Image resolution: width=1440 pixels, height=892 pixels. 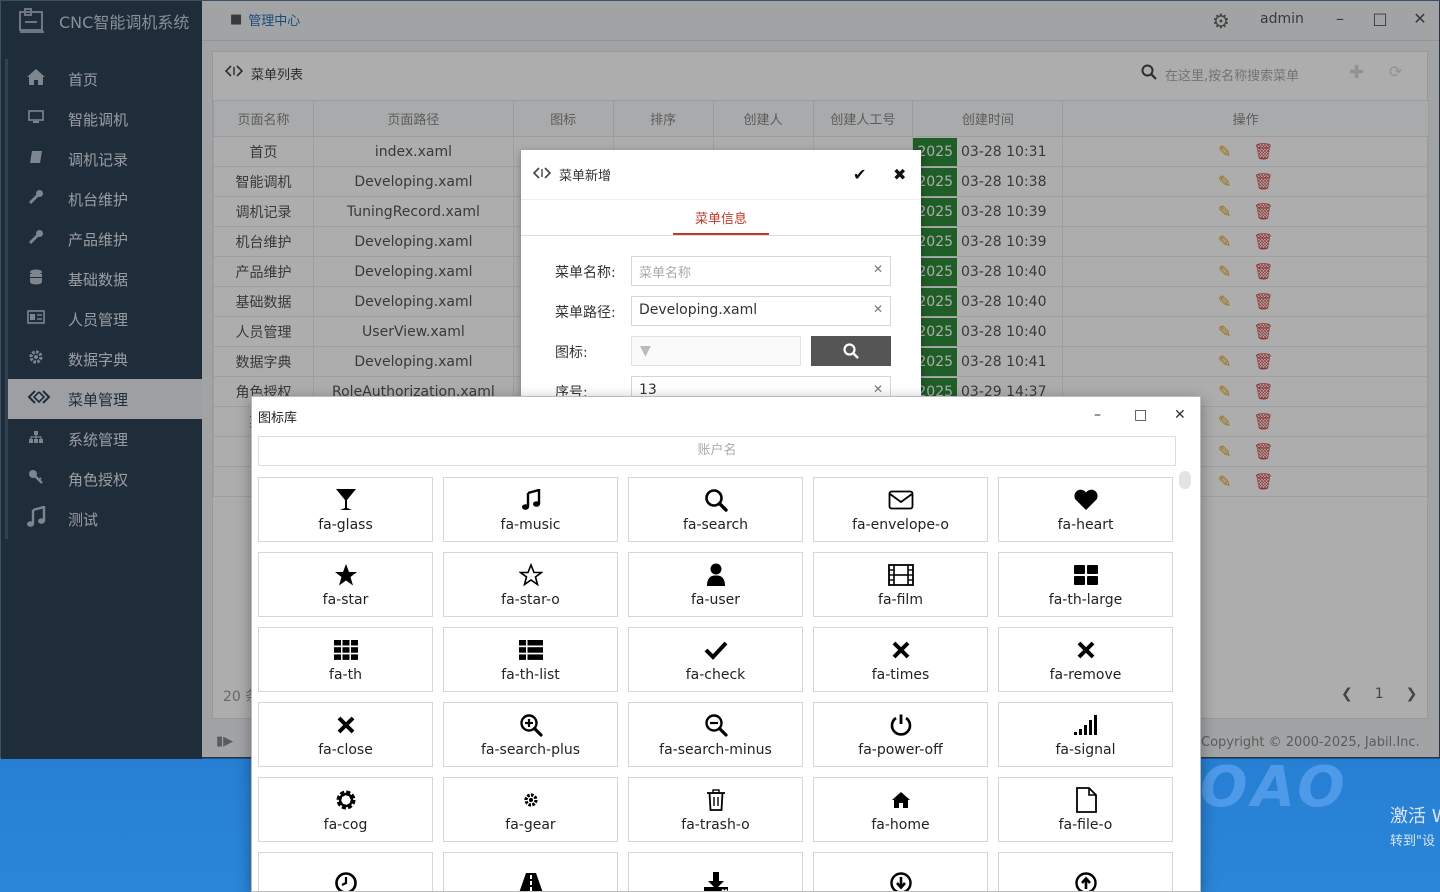 What do you see at coordinates (530, 599) in the screenshot?
I see `icon-tile-label: fa-star-o` at bounding box center [530, 599].